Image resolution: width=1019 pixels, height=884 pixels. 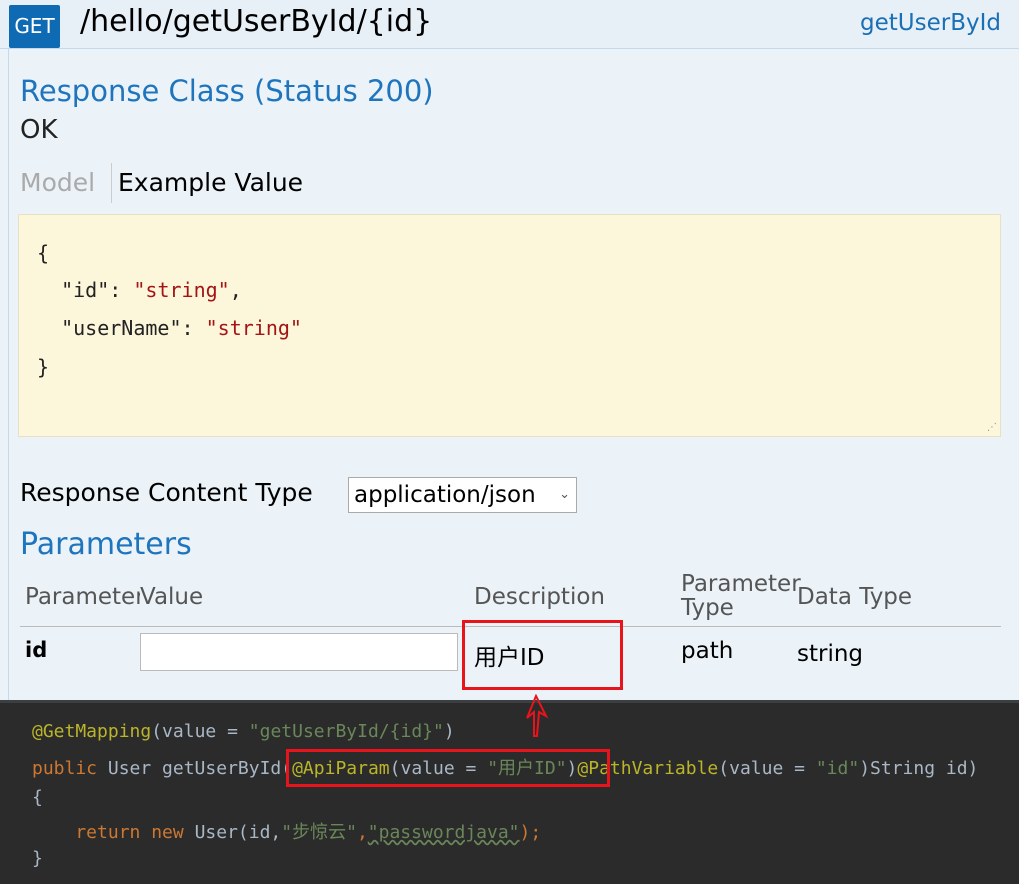 I want to click on json-key: "userName", so click(x=121, y=328).